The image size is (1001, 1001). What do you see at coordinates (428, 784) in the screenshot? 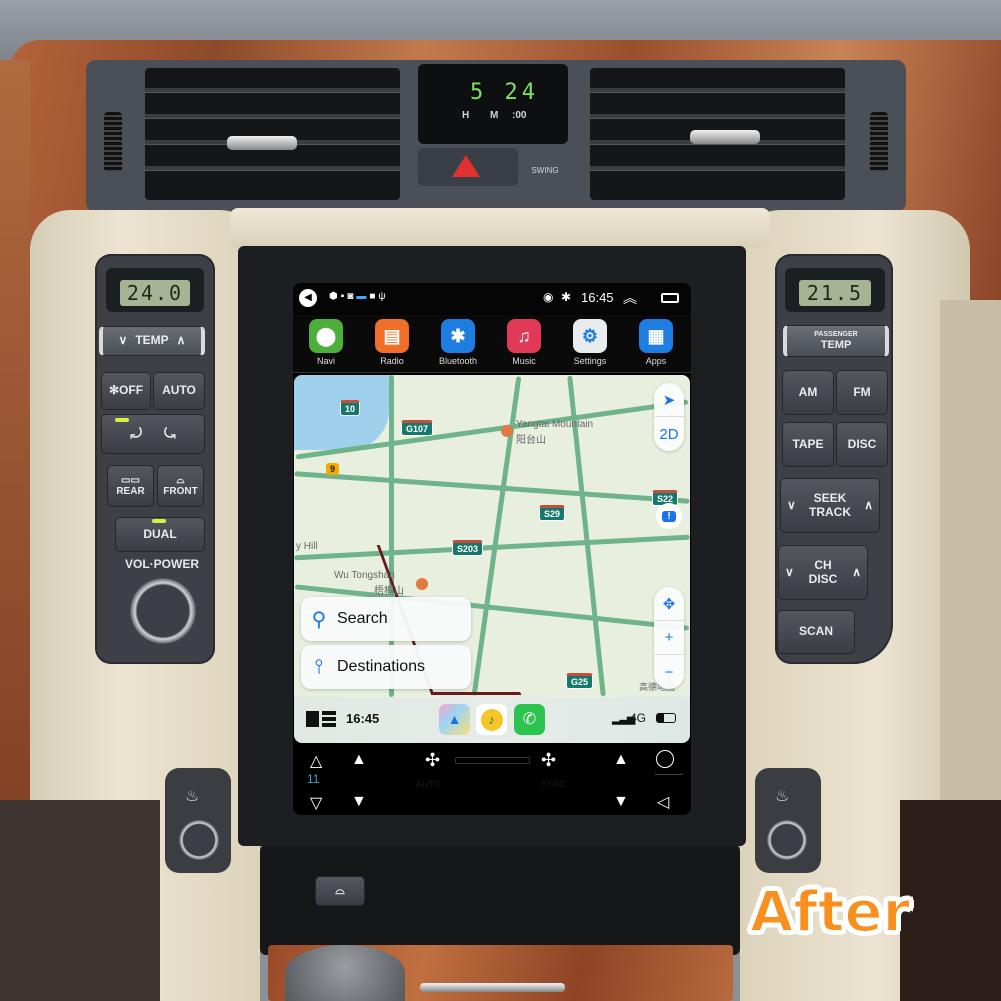
I see `auto-dim-label: AUTO` at bounding box center [428, 784].